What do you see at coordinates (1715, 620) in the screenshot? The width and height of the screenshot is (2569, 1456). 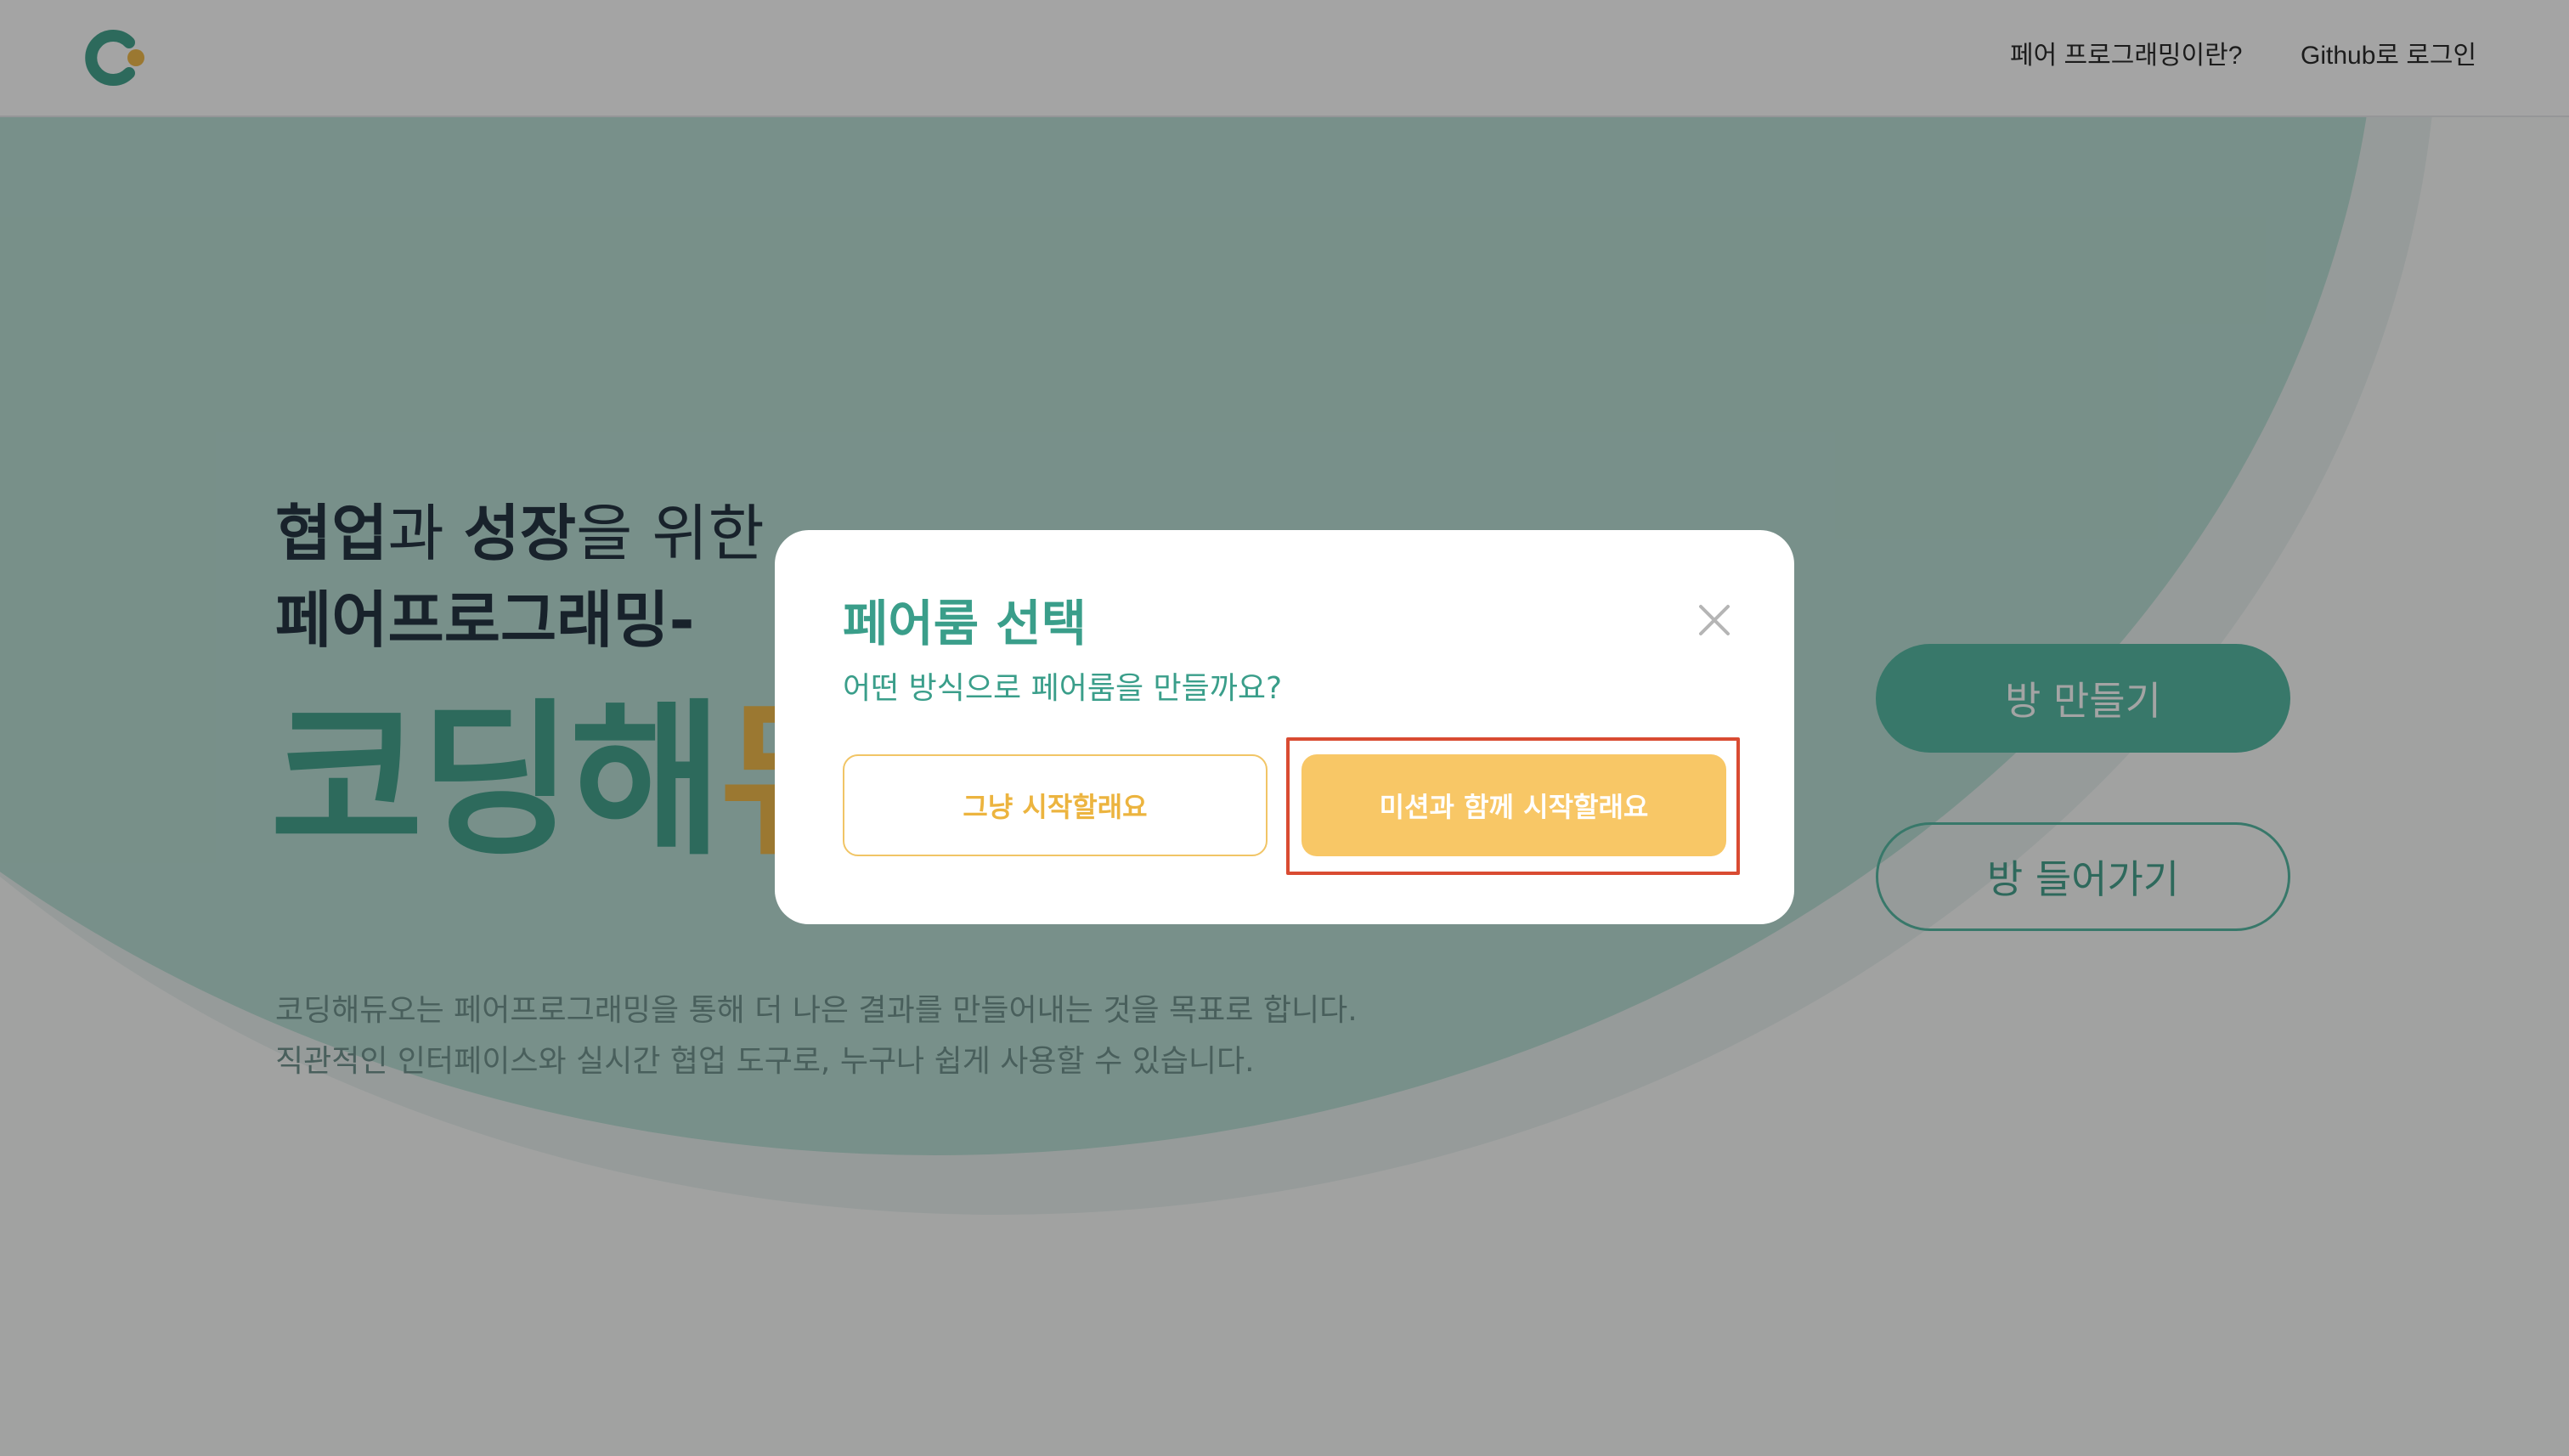 I see `close-icon` at bounding box center [1715, 620].